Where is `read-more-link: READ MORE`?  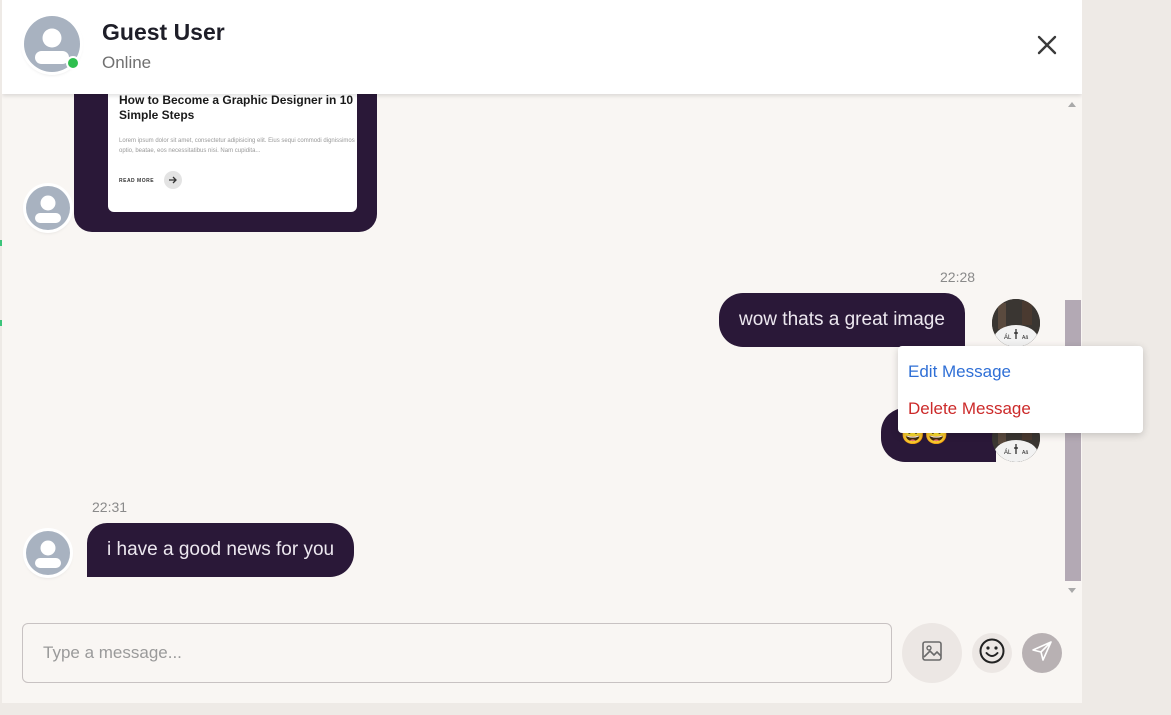 read-more-link: READ MORE is located at coordinates (136, 181).